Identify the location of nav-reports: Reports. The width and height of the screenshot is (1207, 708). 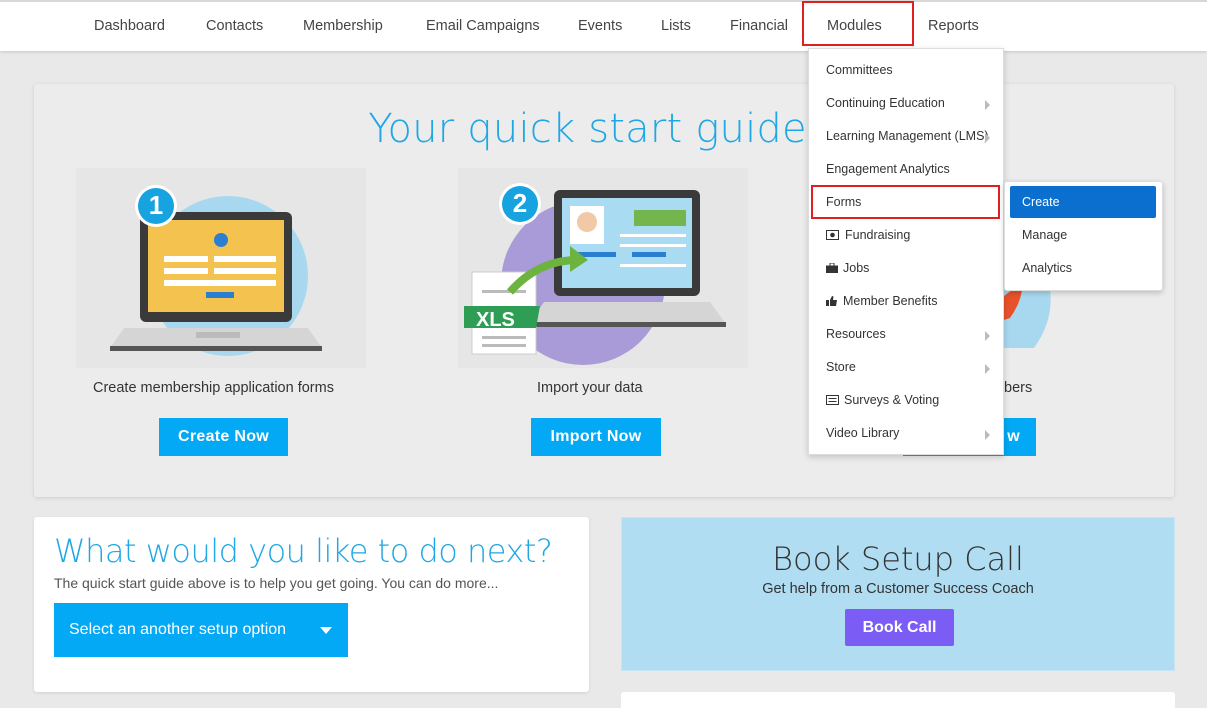
(953, 26).